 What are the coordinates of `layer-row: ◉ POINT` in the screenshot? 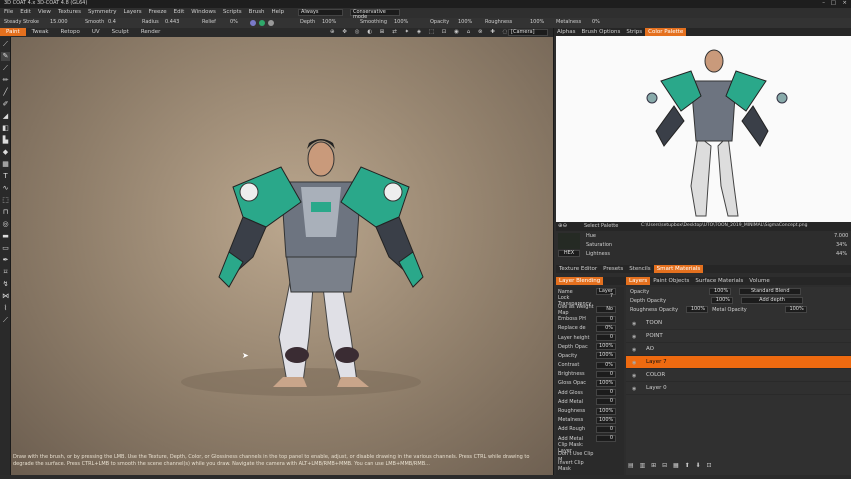 It's located at (738, 336).